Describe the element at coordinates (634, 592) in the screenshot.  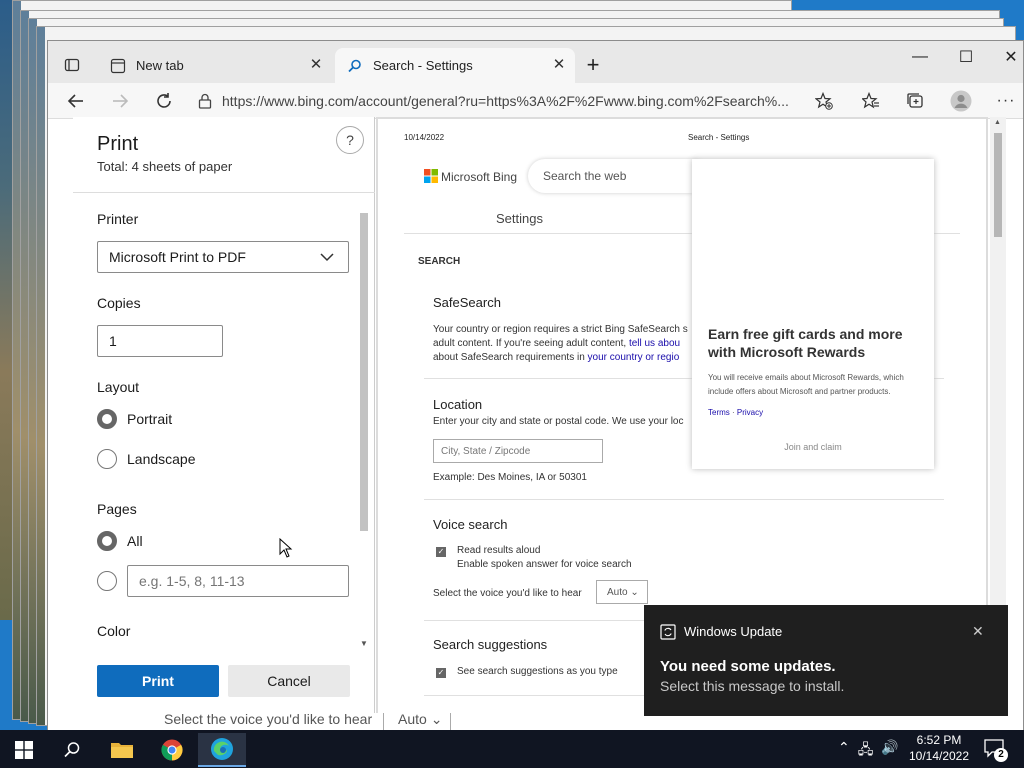
I see `chevron-down-icon: ⌄` at that location.